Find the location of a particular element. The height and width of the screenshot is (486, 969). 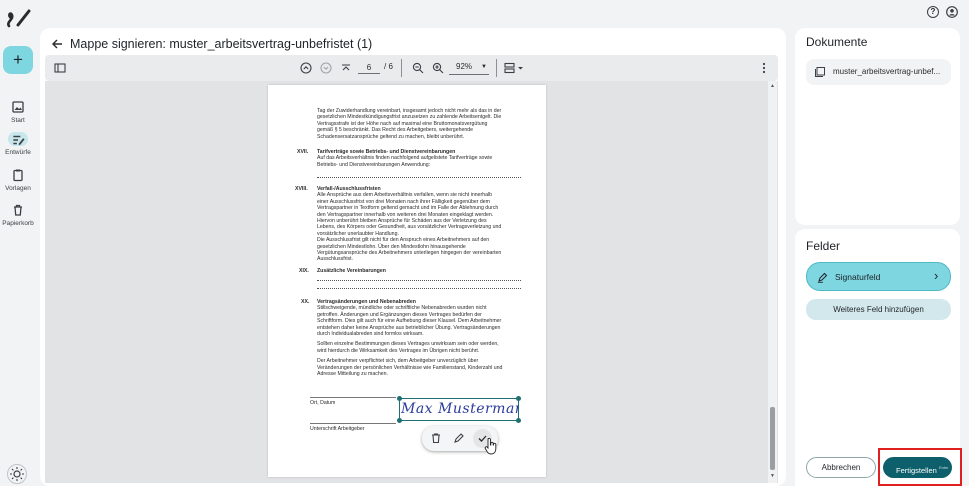

signature-field: Max Mustermann is located at coordinates (459, 409).